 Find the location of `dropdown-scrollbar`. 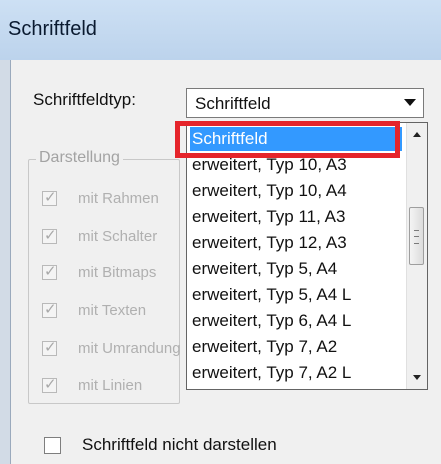

dropdown-scrollbar is located at coordinates (416, 256).